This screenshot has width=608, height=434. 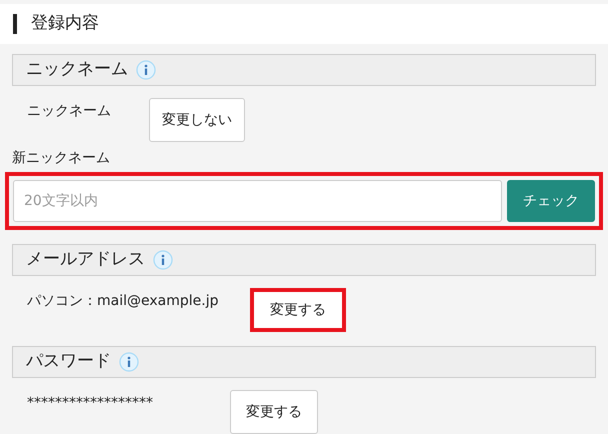 What do you see at coordinates (257, 201) in the screenshot?
I see `nickname-input: 20文字以内` at bounding box center [257, 201].